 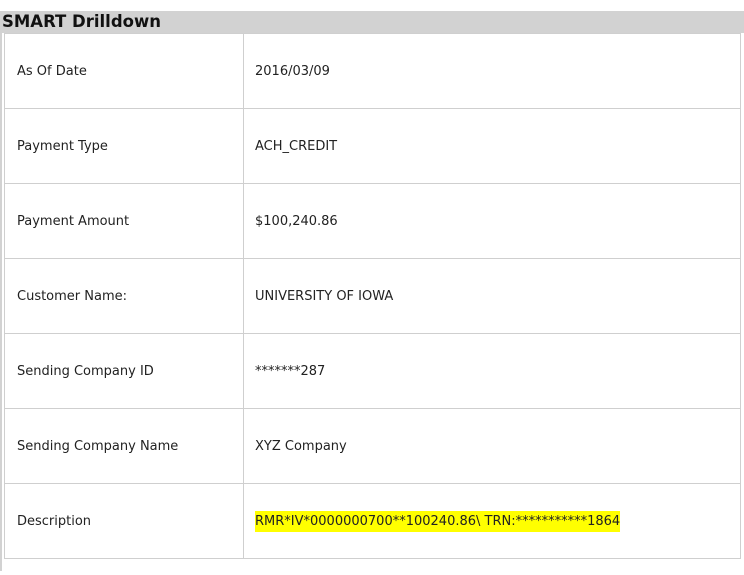 I want to click on field-value-sending-company-name: XYZ Company, so click(x=492, y=446).